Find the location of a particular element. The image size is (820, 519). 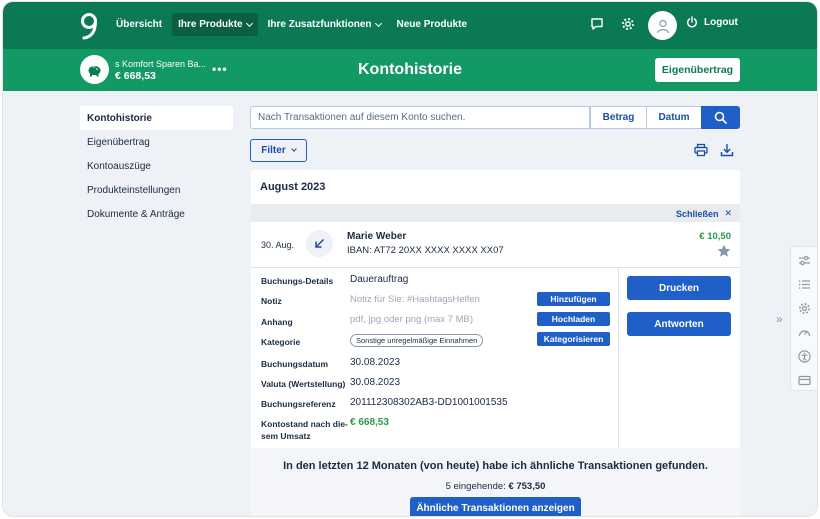

eigenuebertrag-button: Eigenübertrag is located at coordinates (697, 70).